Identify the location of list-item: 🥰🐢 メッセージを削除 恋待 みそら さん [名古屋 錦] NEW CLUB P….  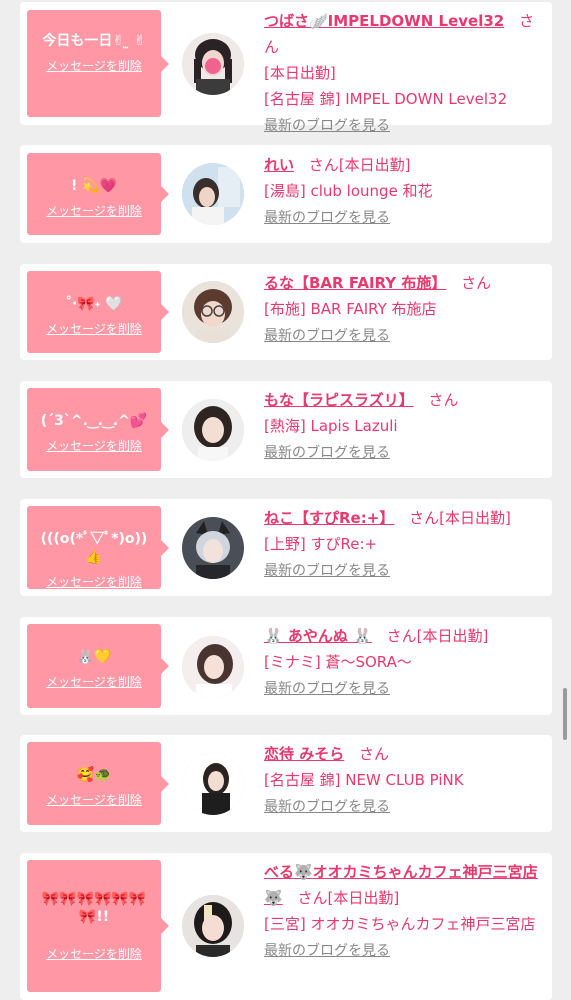
(286, 783).